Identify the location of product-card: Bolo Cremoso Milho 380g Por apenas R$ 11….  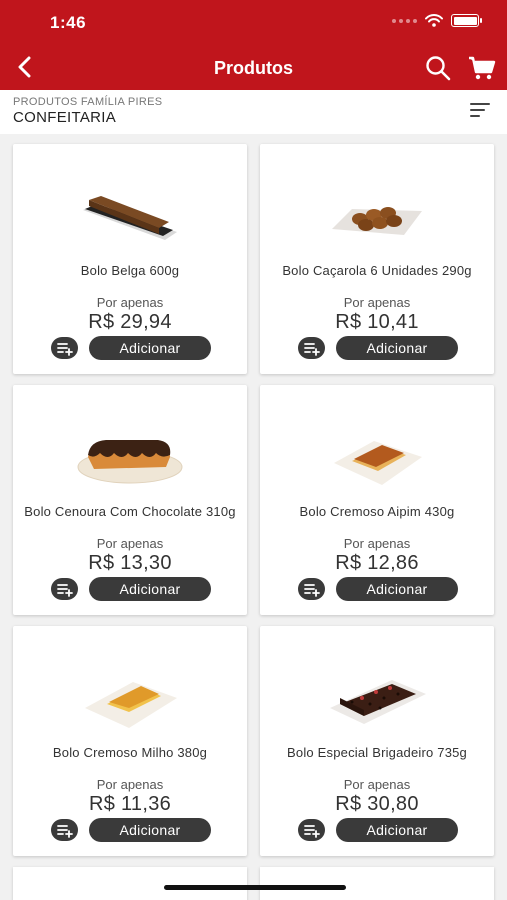
(130, 741).